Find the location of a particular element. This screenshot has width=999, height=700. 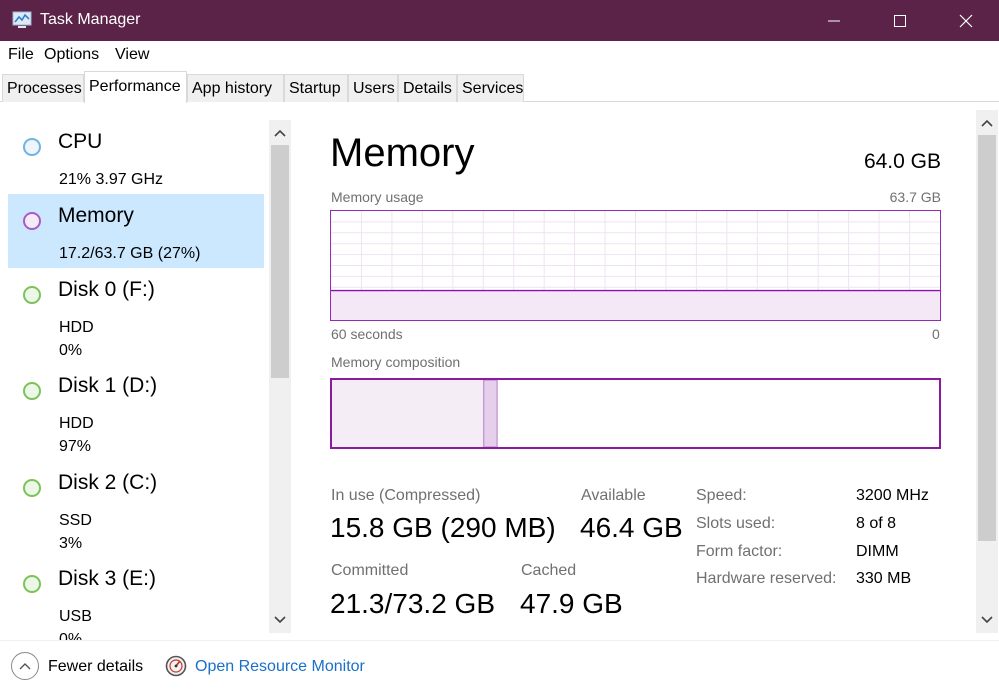

memory-usage-graph is located at coordinates (635, 265).